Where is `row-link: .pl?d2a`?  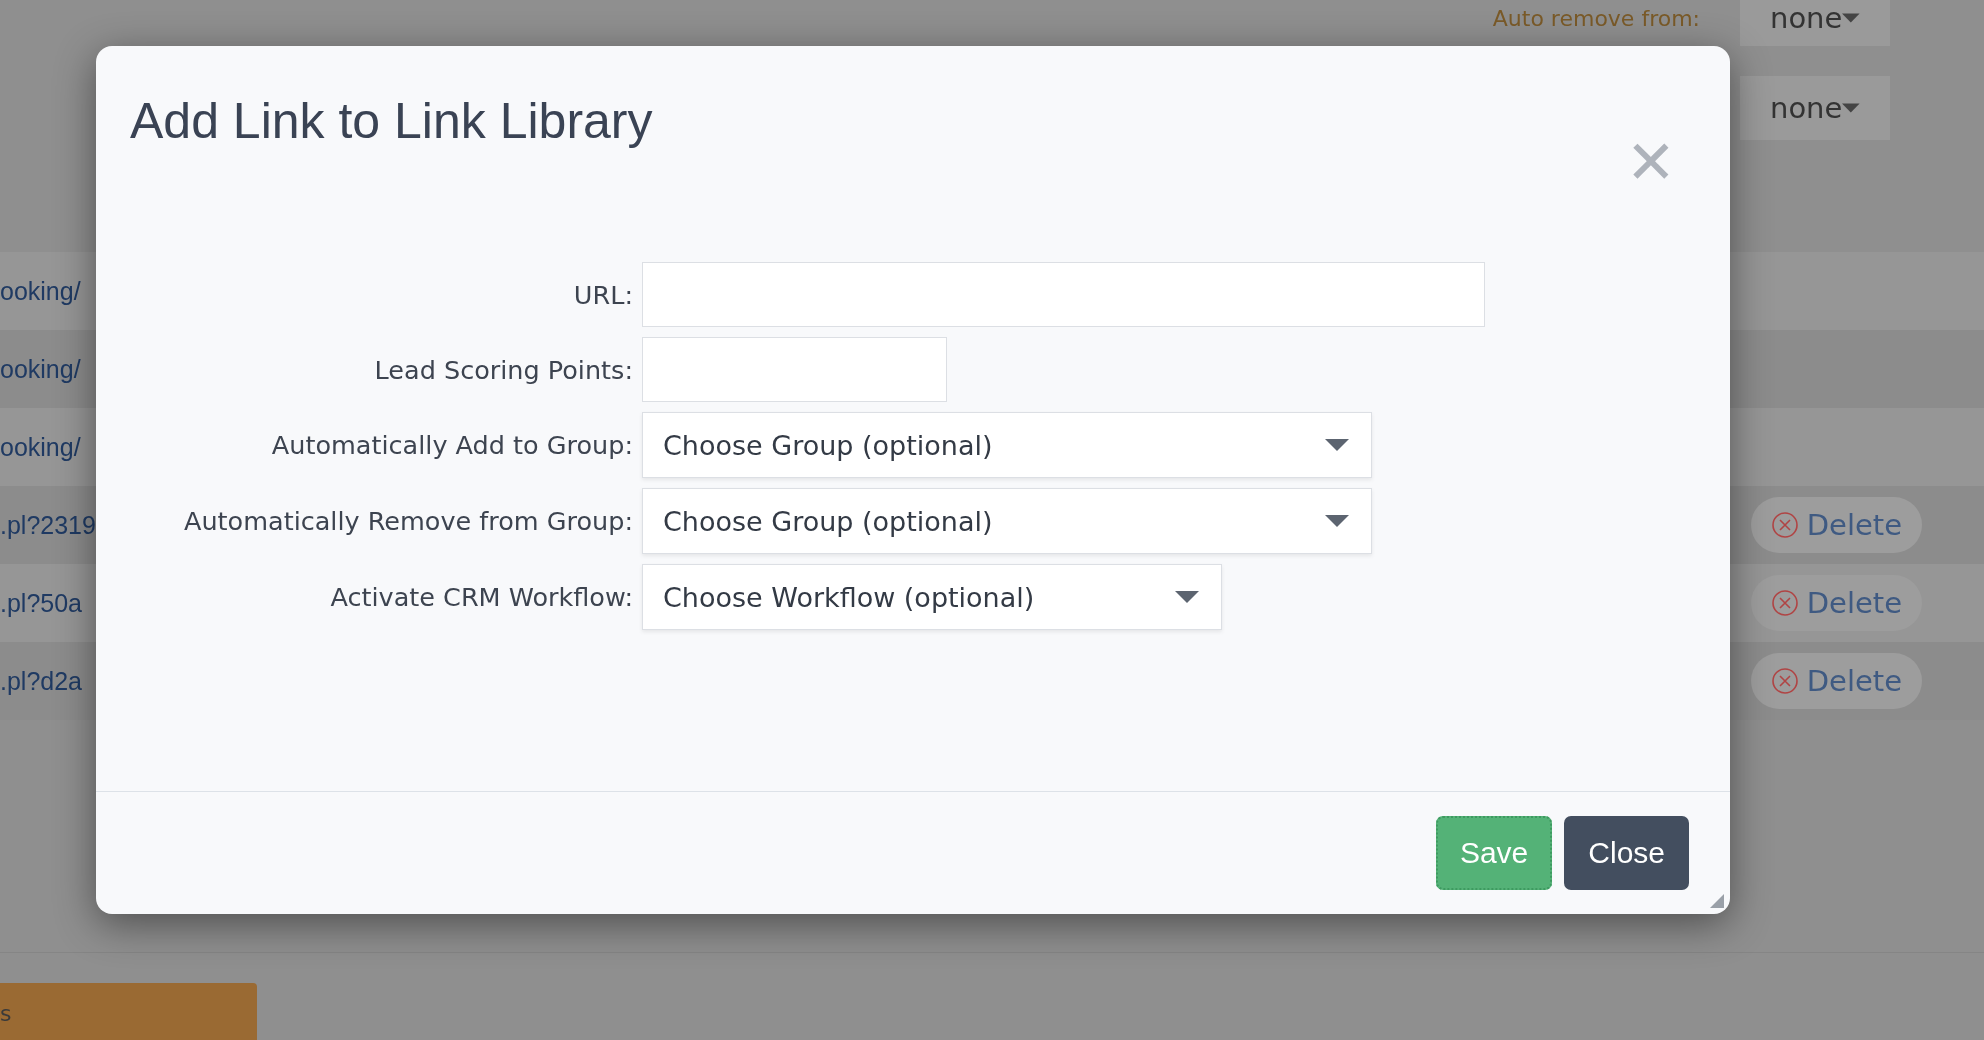
row-link: .pl?d2a is located at coordinates (41, 681).